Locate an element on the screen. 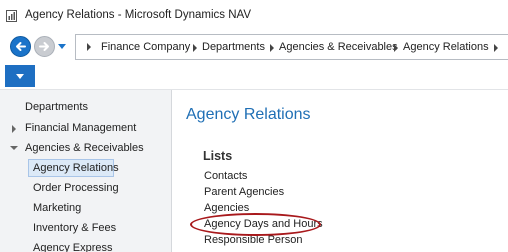 The width and height of the screenshot is (508, 252). breadcrumb-finance-company: Finance Company is located at coordinates (145, 47).